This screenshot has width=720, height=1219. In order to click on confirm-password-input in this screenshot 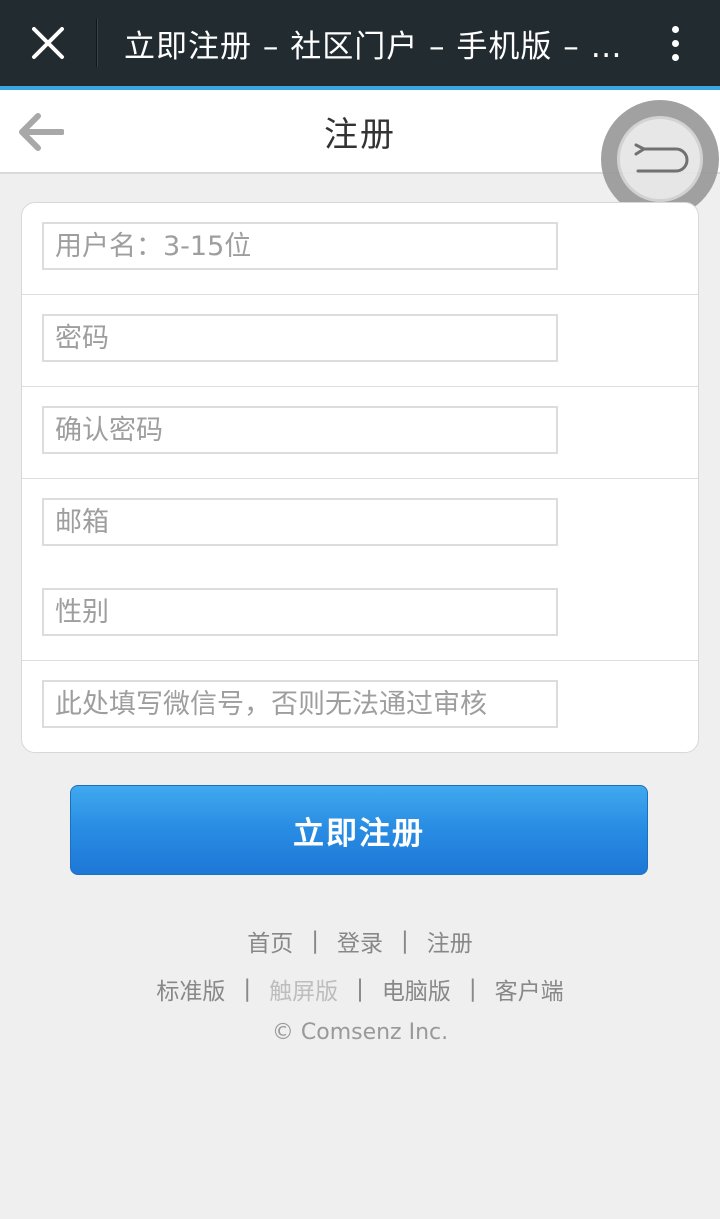, I will do `click(300, 430)`.